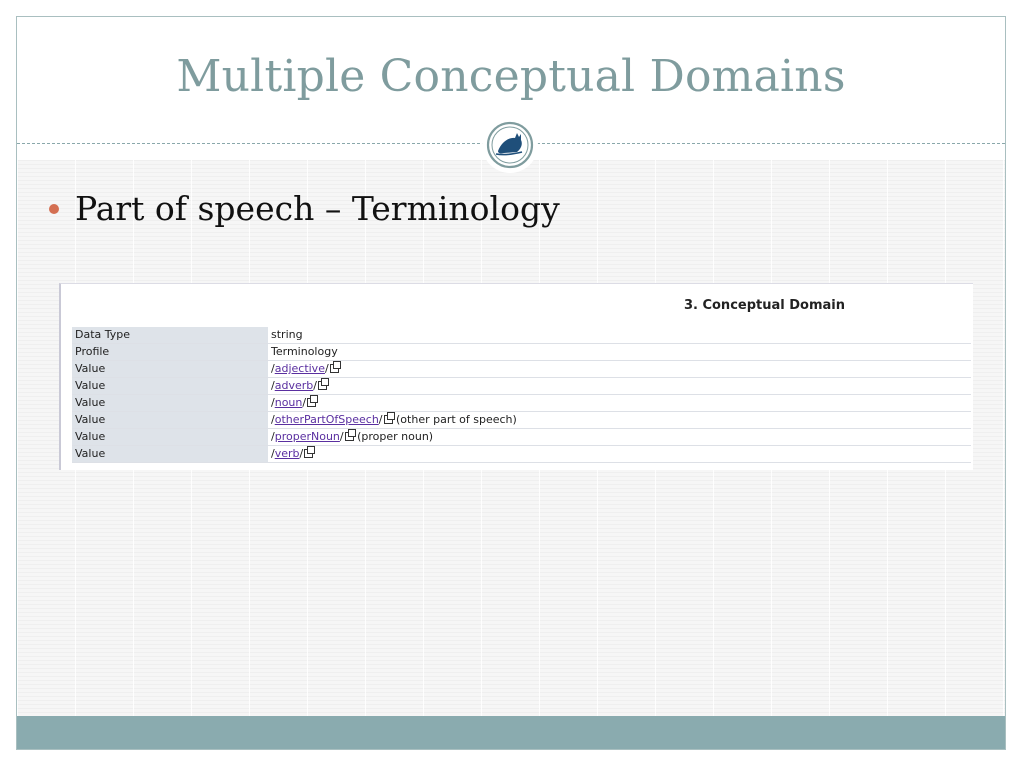 This screenshot has height=768, width=1024. Describe the element at coordinates (511, 732) in the screenshot. I see `footer-bar` at that location.